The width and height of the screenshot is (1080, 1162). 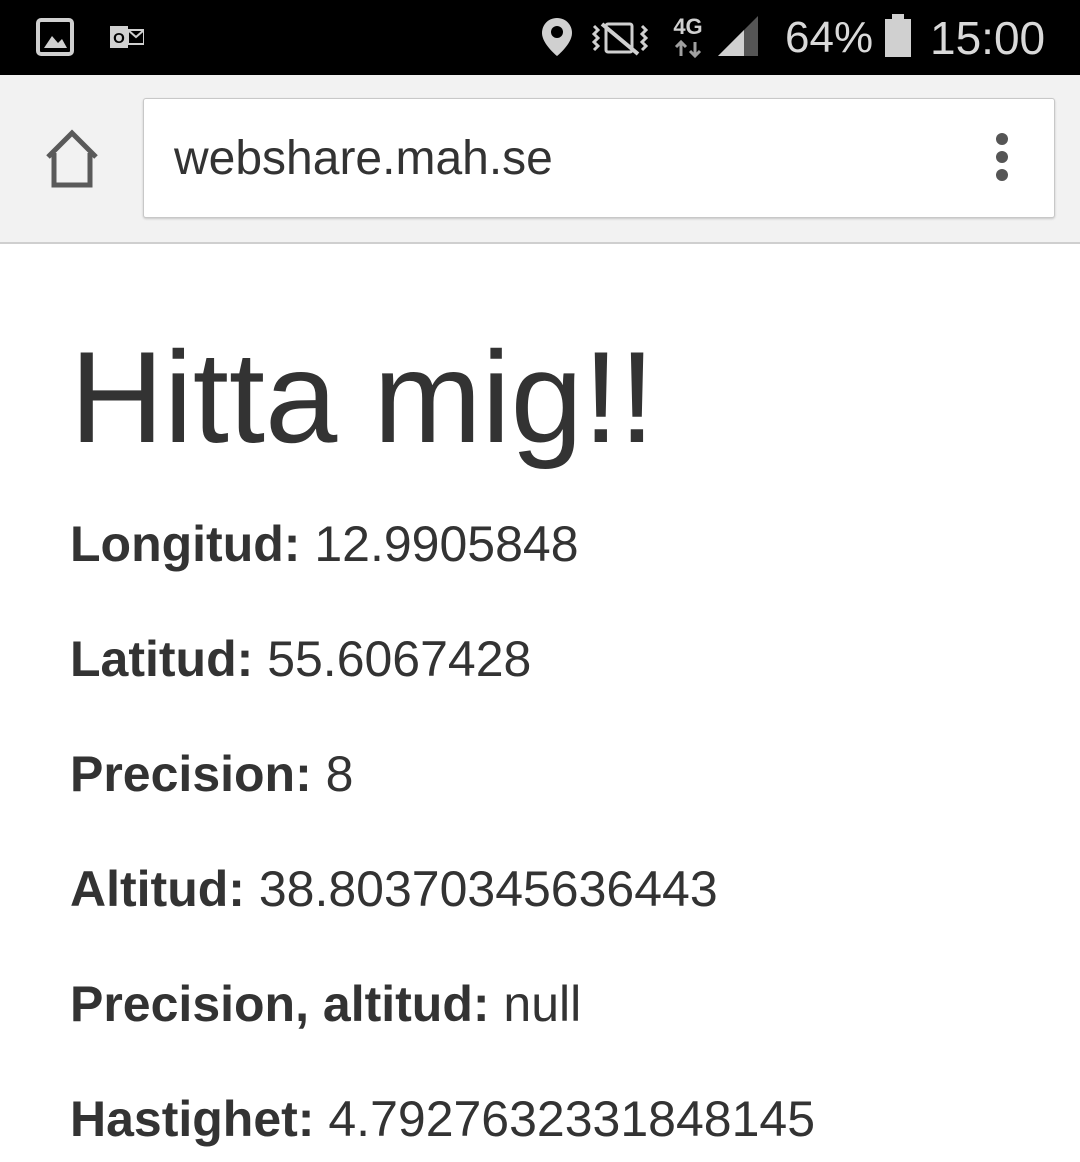 What do you see at coordinates (988, 38) in the screenshot?
I see `clock: 15:00` at bounding box center [988, 38].